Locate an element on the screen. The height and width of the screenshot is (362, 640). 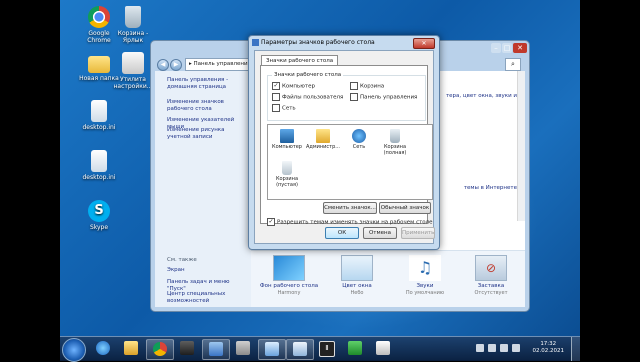
desktop-icon-desktop-ini-2: desktop.ini is located at coordinates (99, 165).